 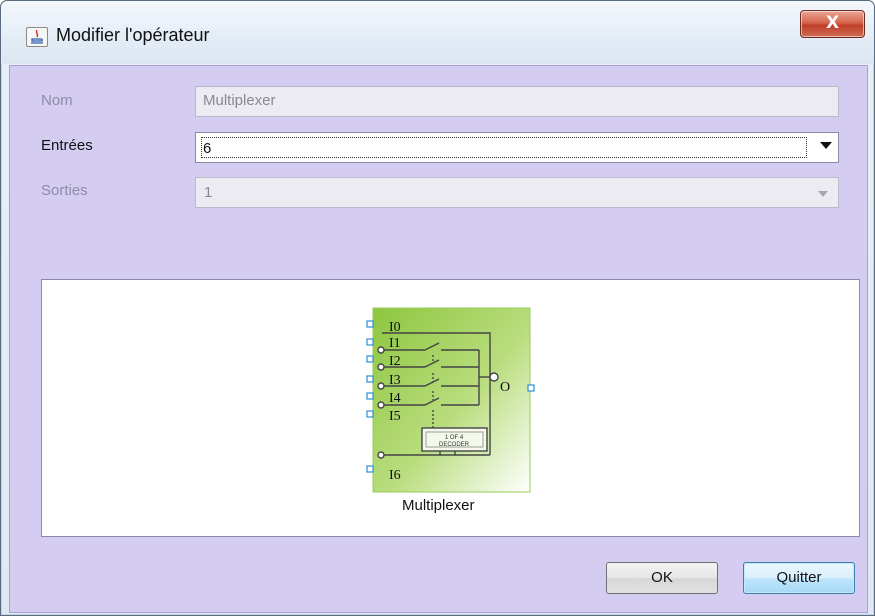 I want to click on input-port-i2, so click(x=370, y=359).